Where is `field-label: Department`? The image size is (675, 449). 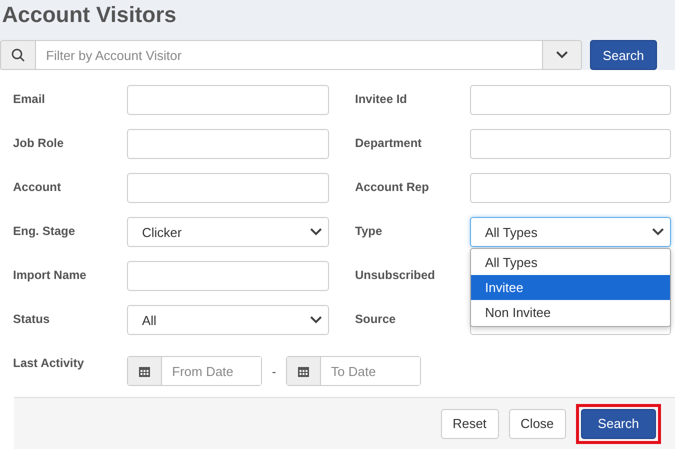
field-label: Department is located at coordinates (389, 143).